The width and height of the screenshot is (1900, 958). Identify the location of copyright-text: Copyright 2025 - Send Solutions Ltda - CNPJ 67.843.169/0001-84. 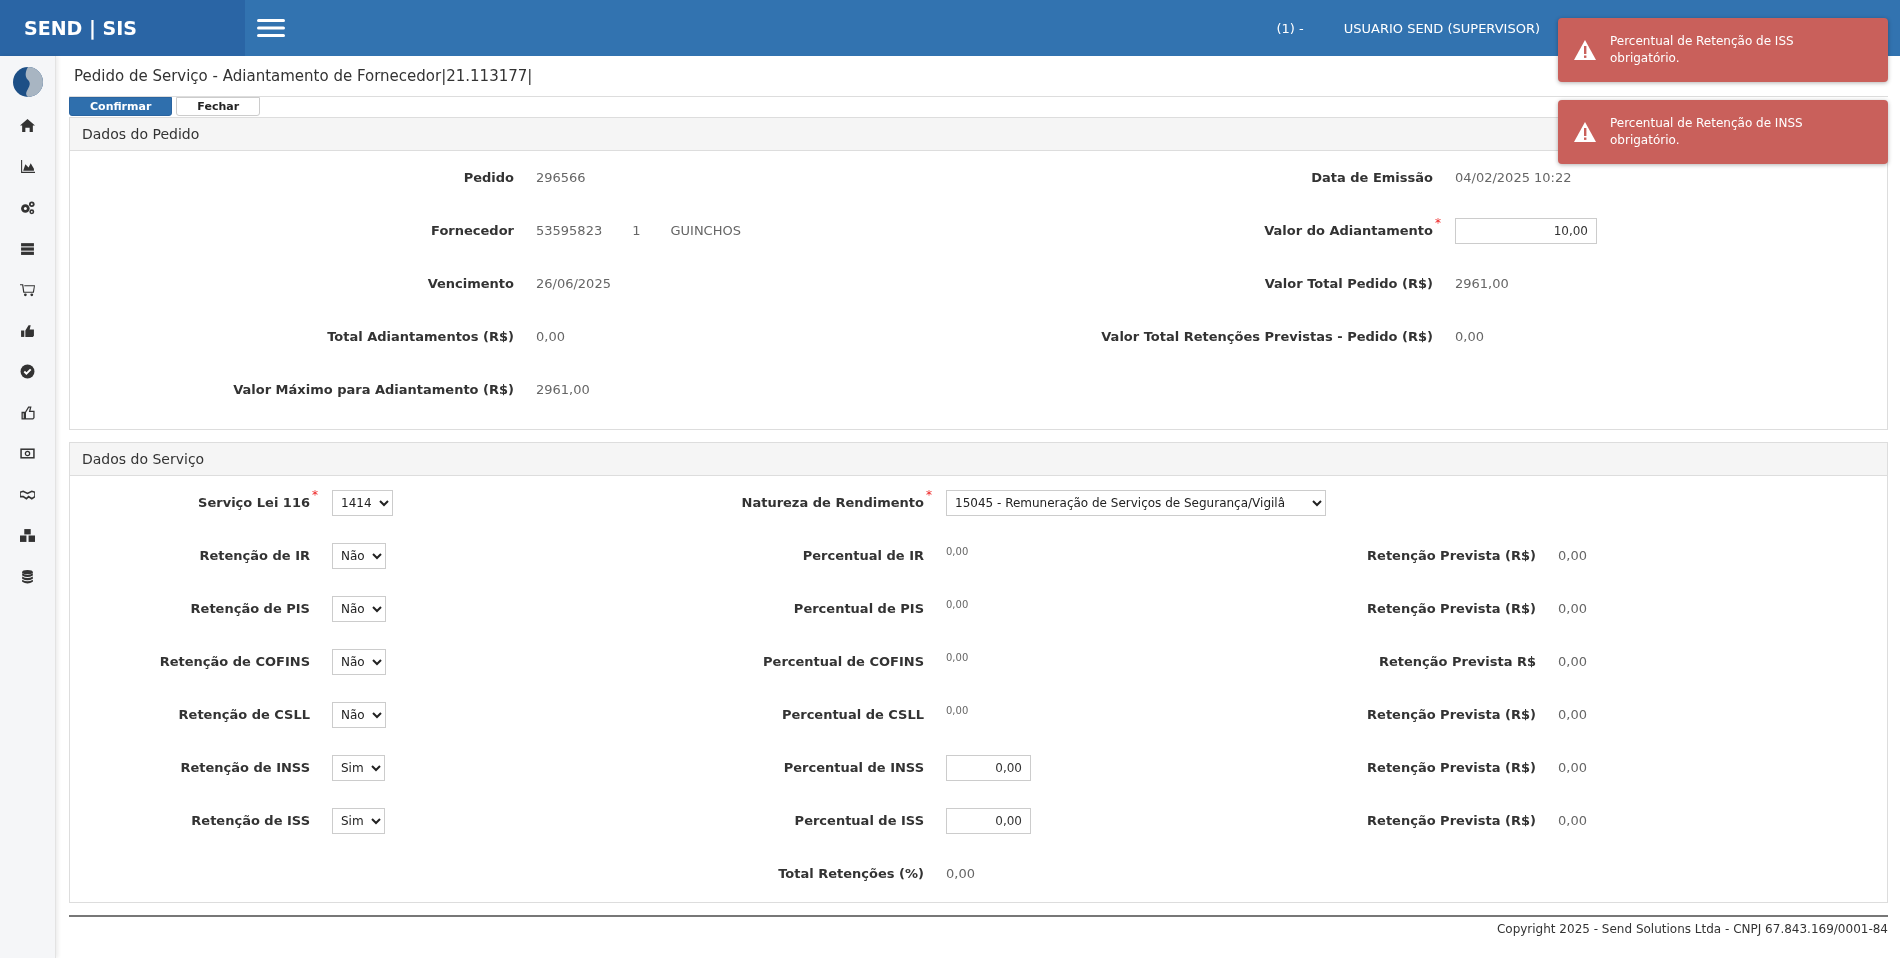
(1692, 929).